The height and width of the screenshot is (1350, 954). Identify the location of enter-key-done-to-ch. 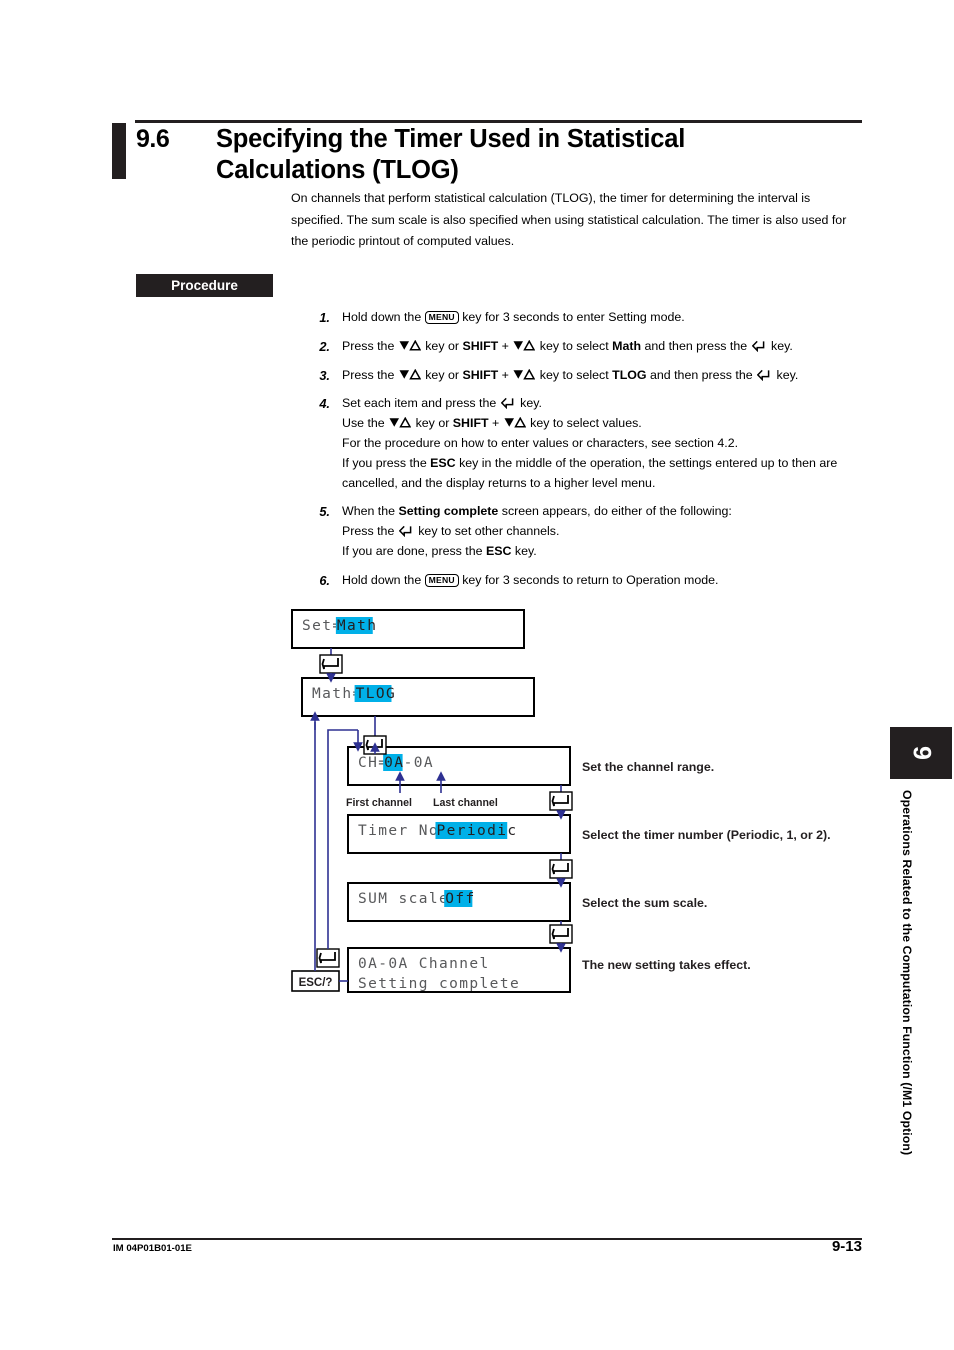
(328, 958).